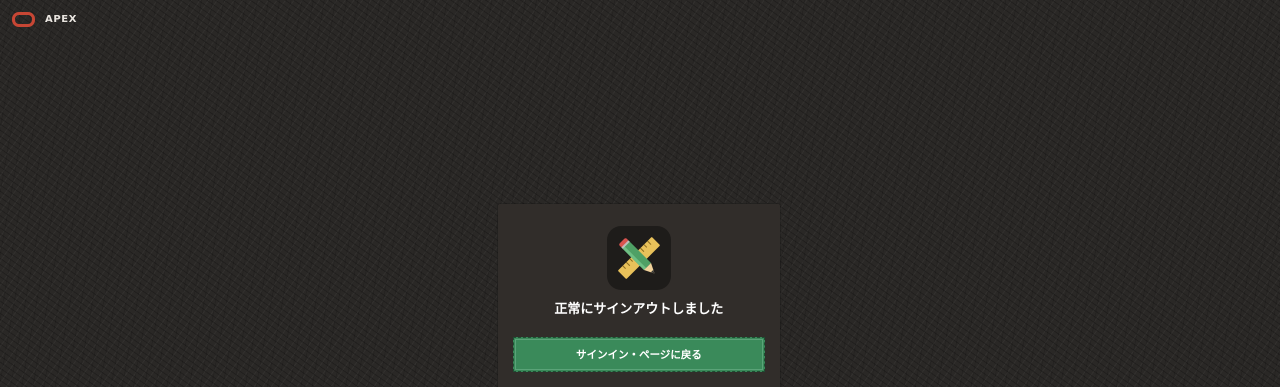  I want to click on signout-card: 正常にサインアウトしました サインイン・ページに戻る, so click(639, 295).